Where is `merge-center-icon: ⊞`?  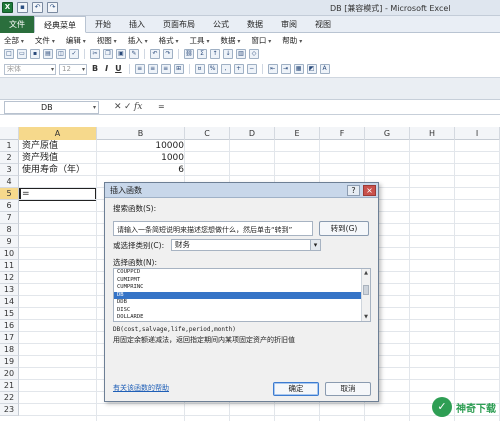 merge-center-icon: ⊞ is located at coordinates (178, 69).